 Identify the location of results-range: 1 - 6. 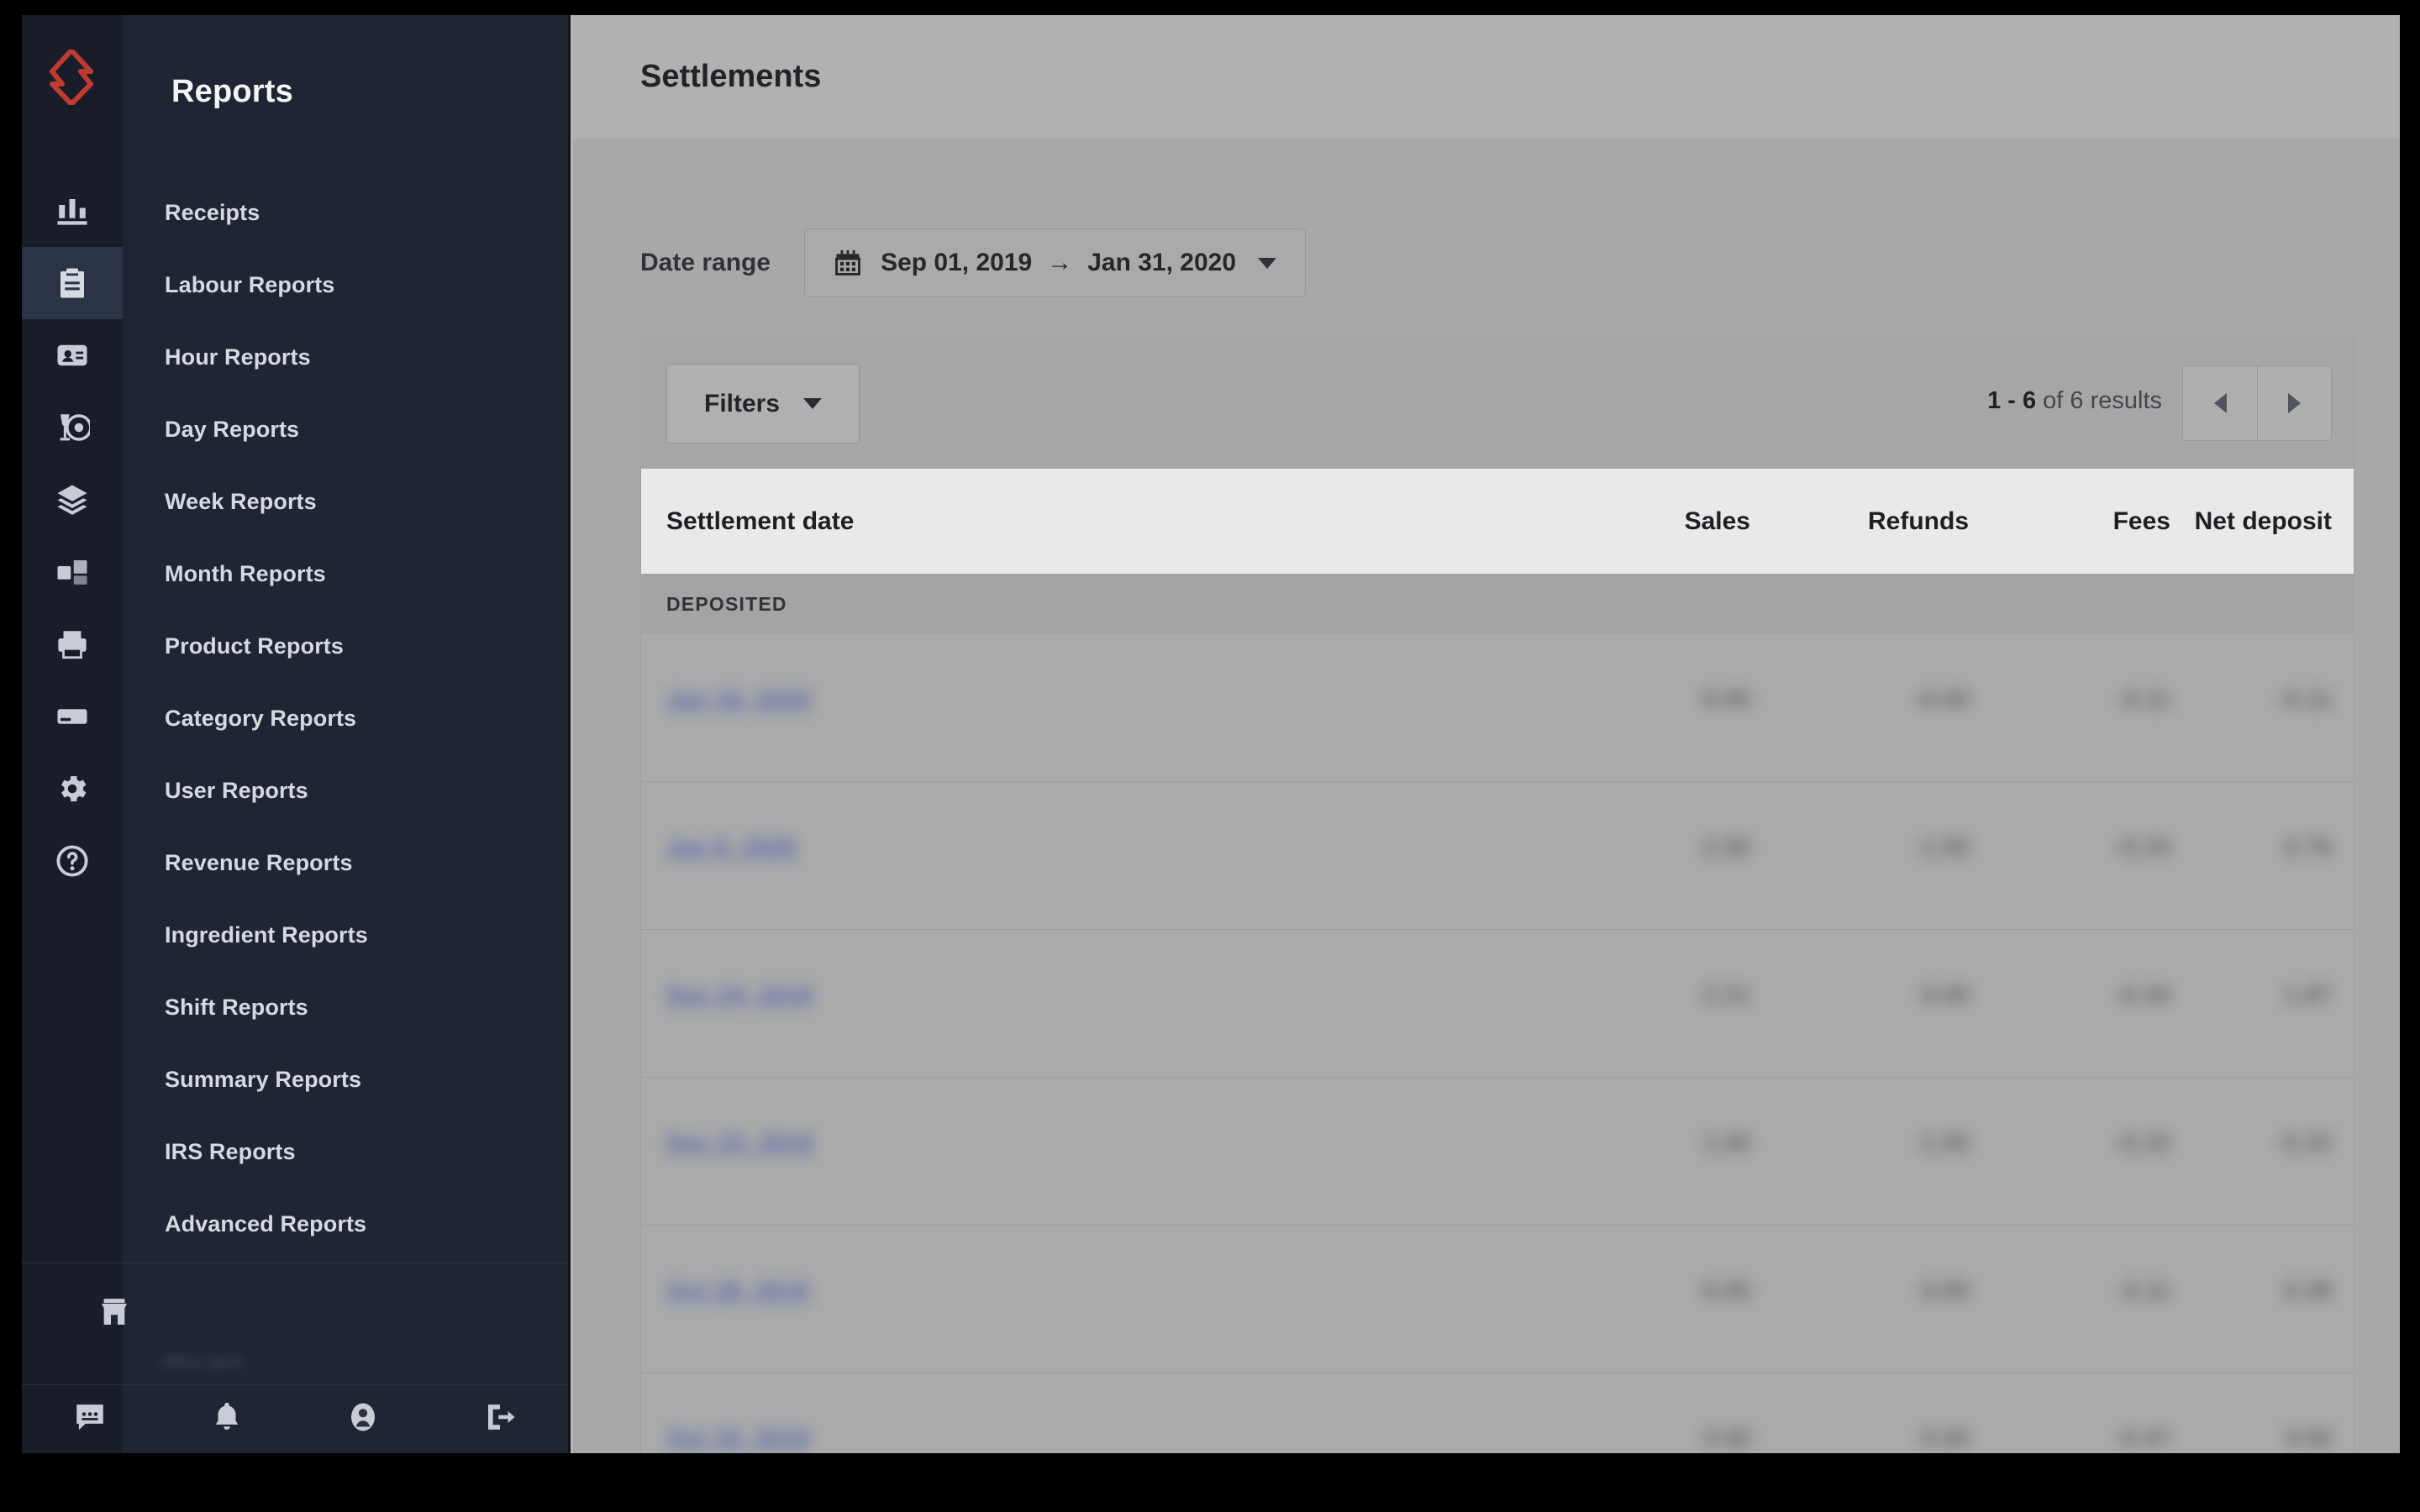
(2012, 400).